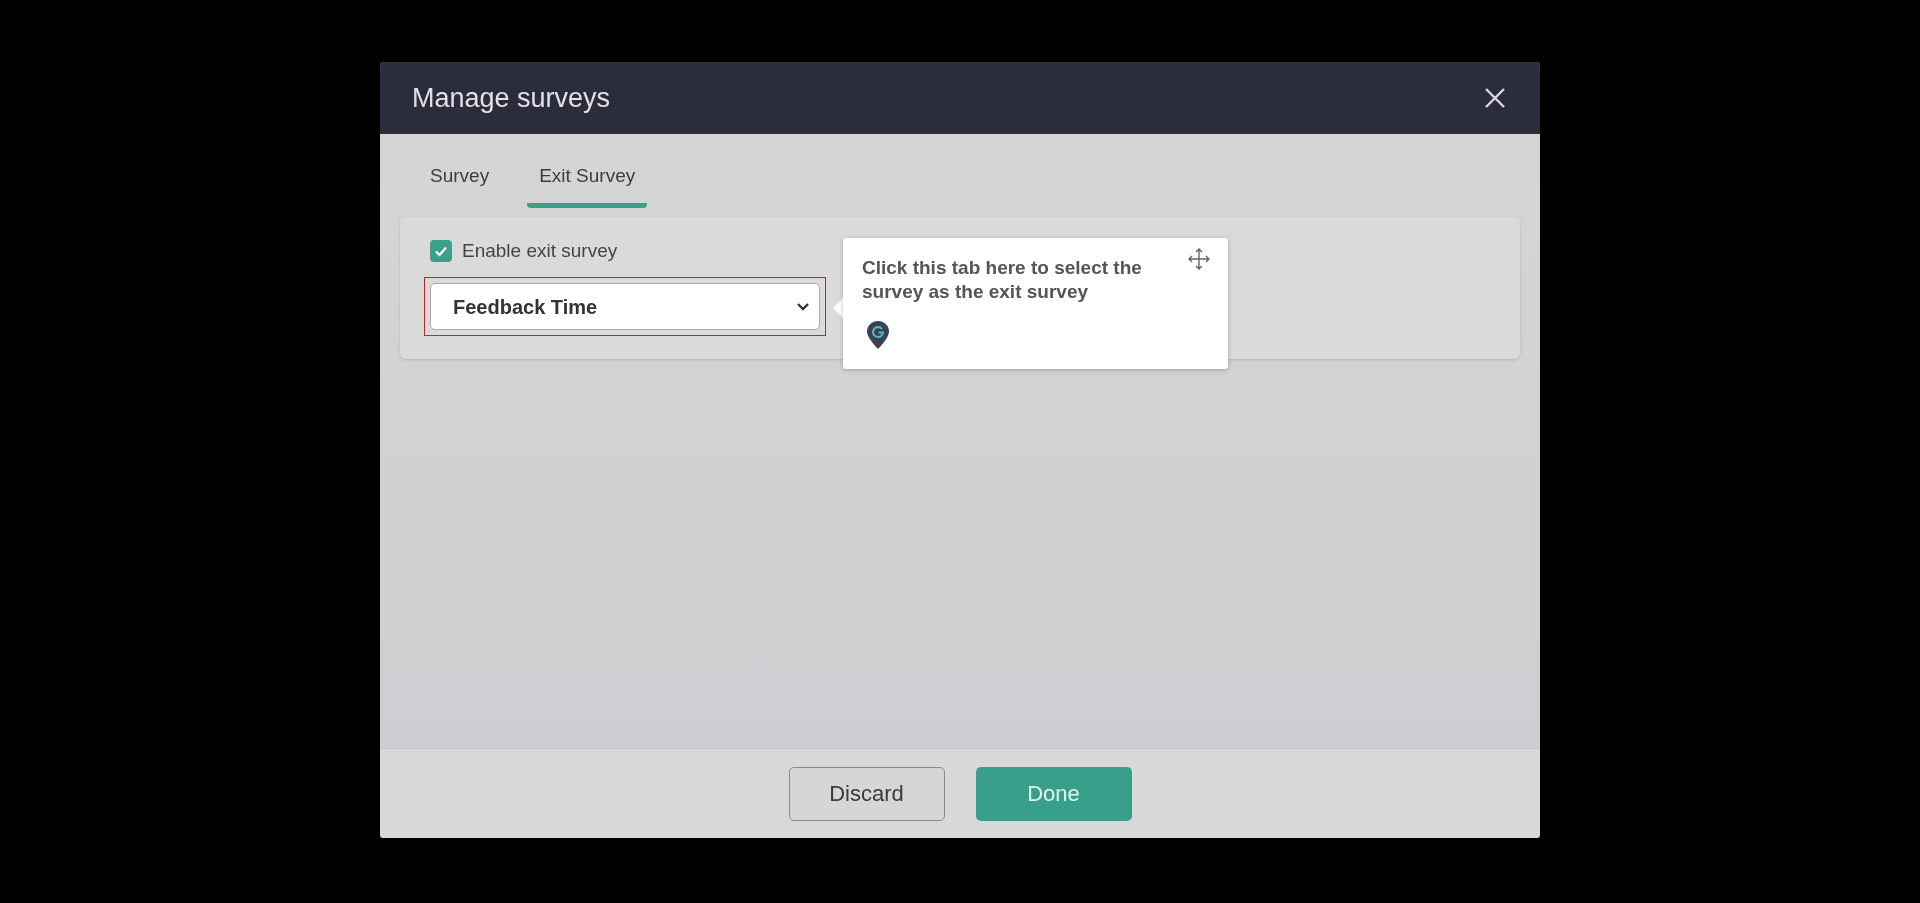 The height and width of the screenshot is (903, 1920). I want to click on move-icon, so click(1199, 258).